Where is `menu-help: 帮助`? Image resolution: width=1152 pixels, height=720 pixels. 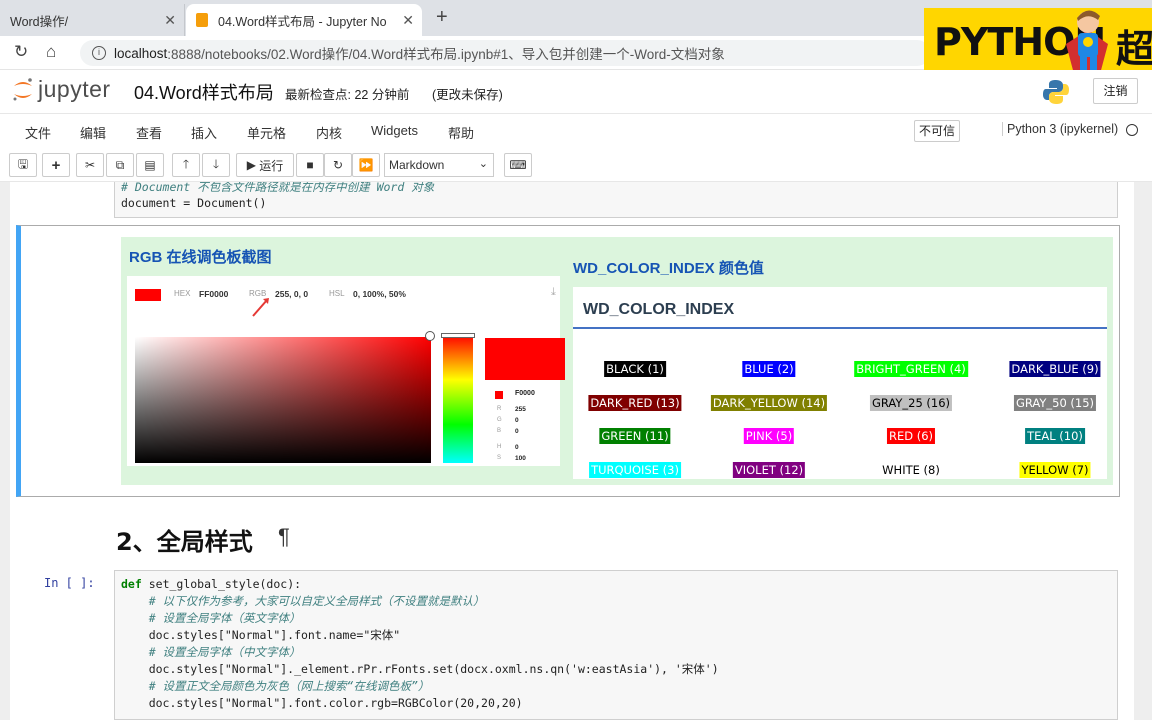 menu-help: 帮助 is located at coordinates (461, 132).